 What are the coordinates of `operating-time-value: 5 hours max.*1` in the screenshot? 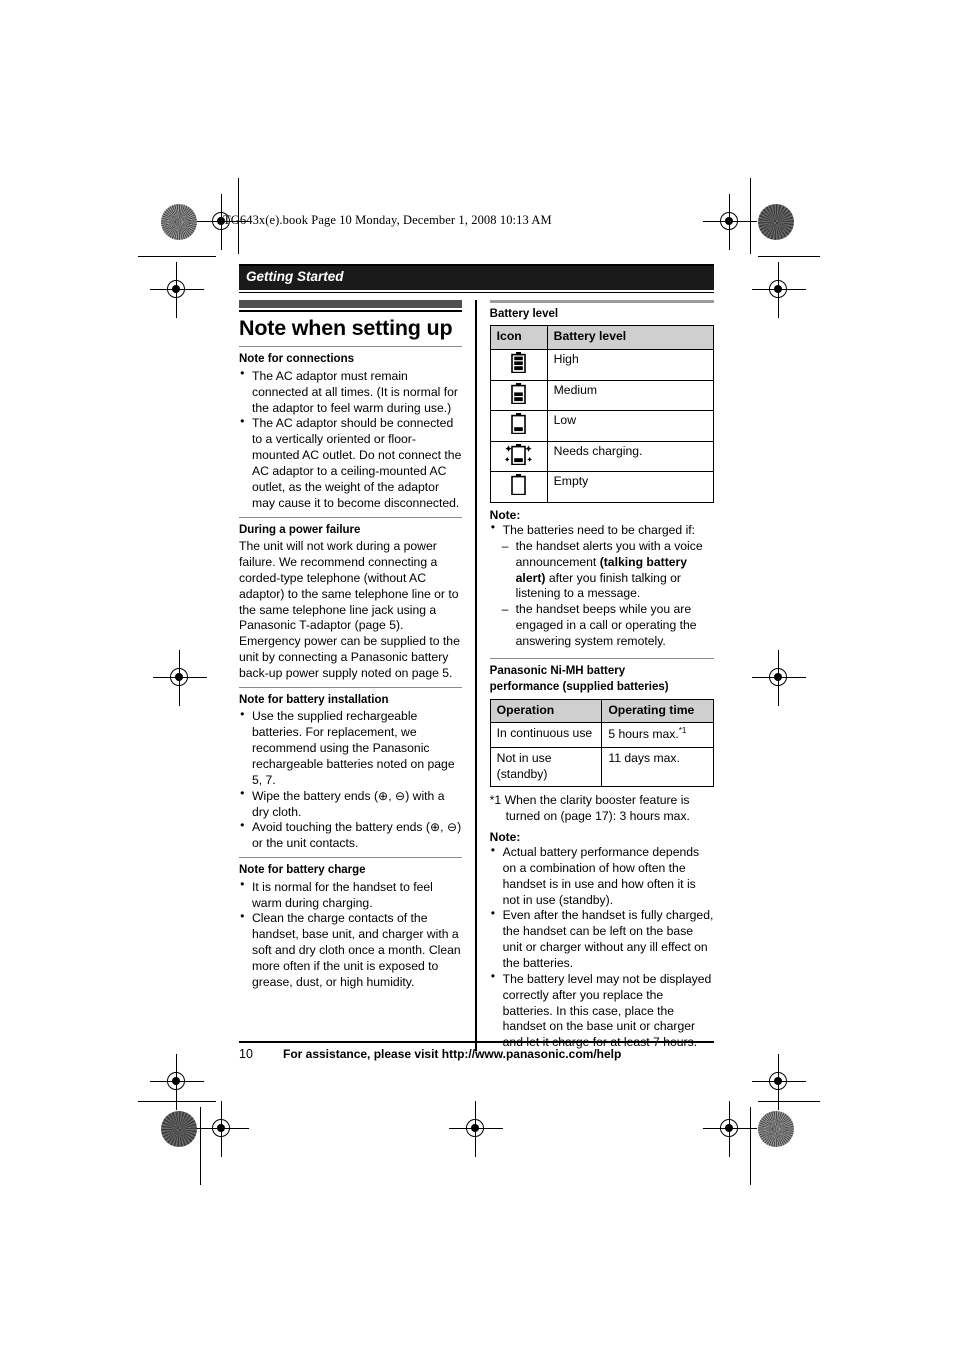 It's located at (658, 735).